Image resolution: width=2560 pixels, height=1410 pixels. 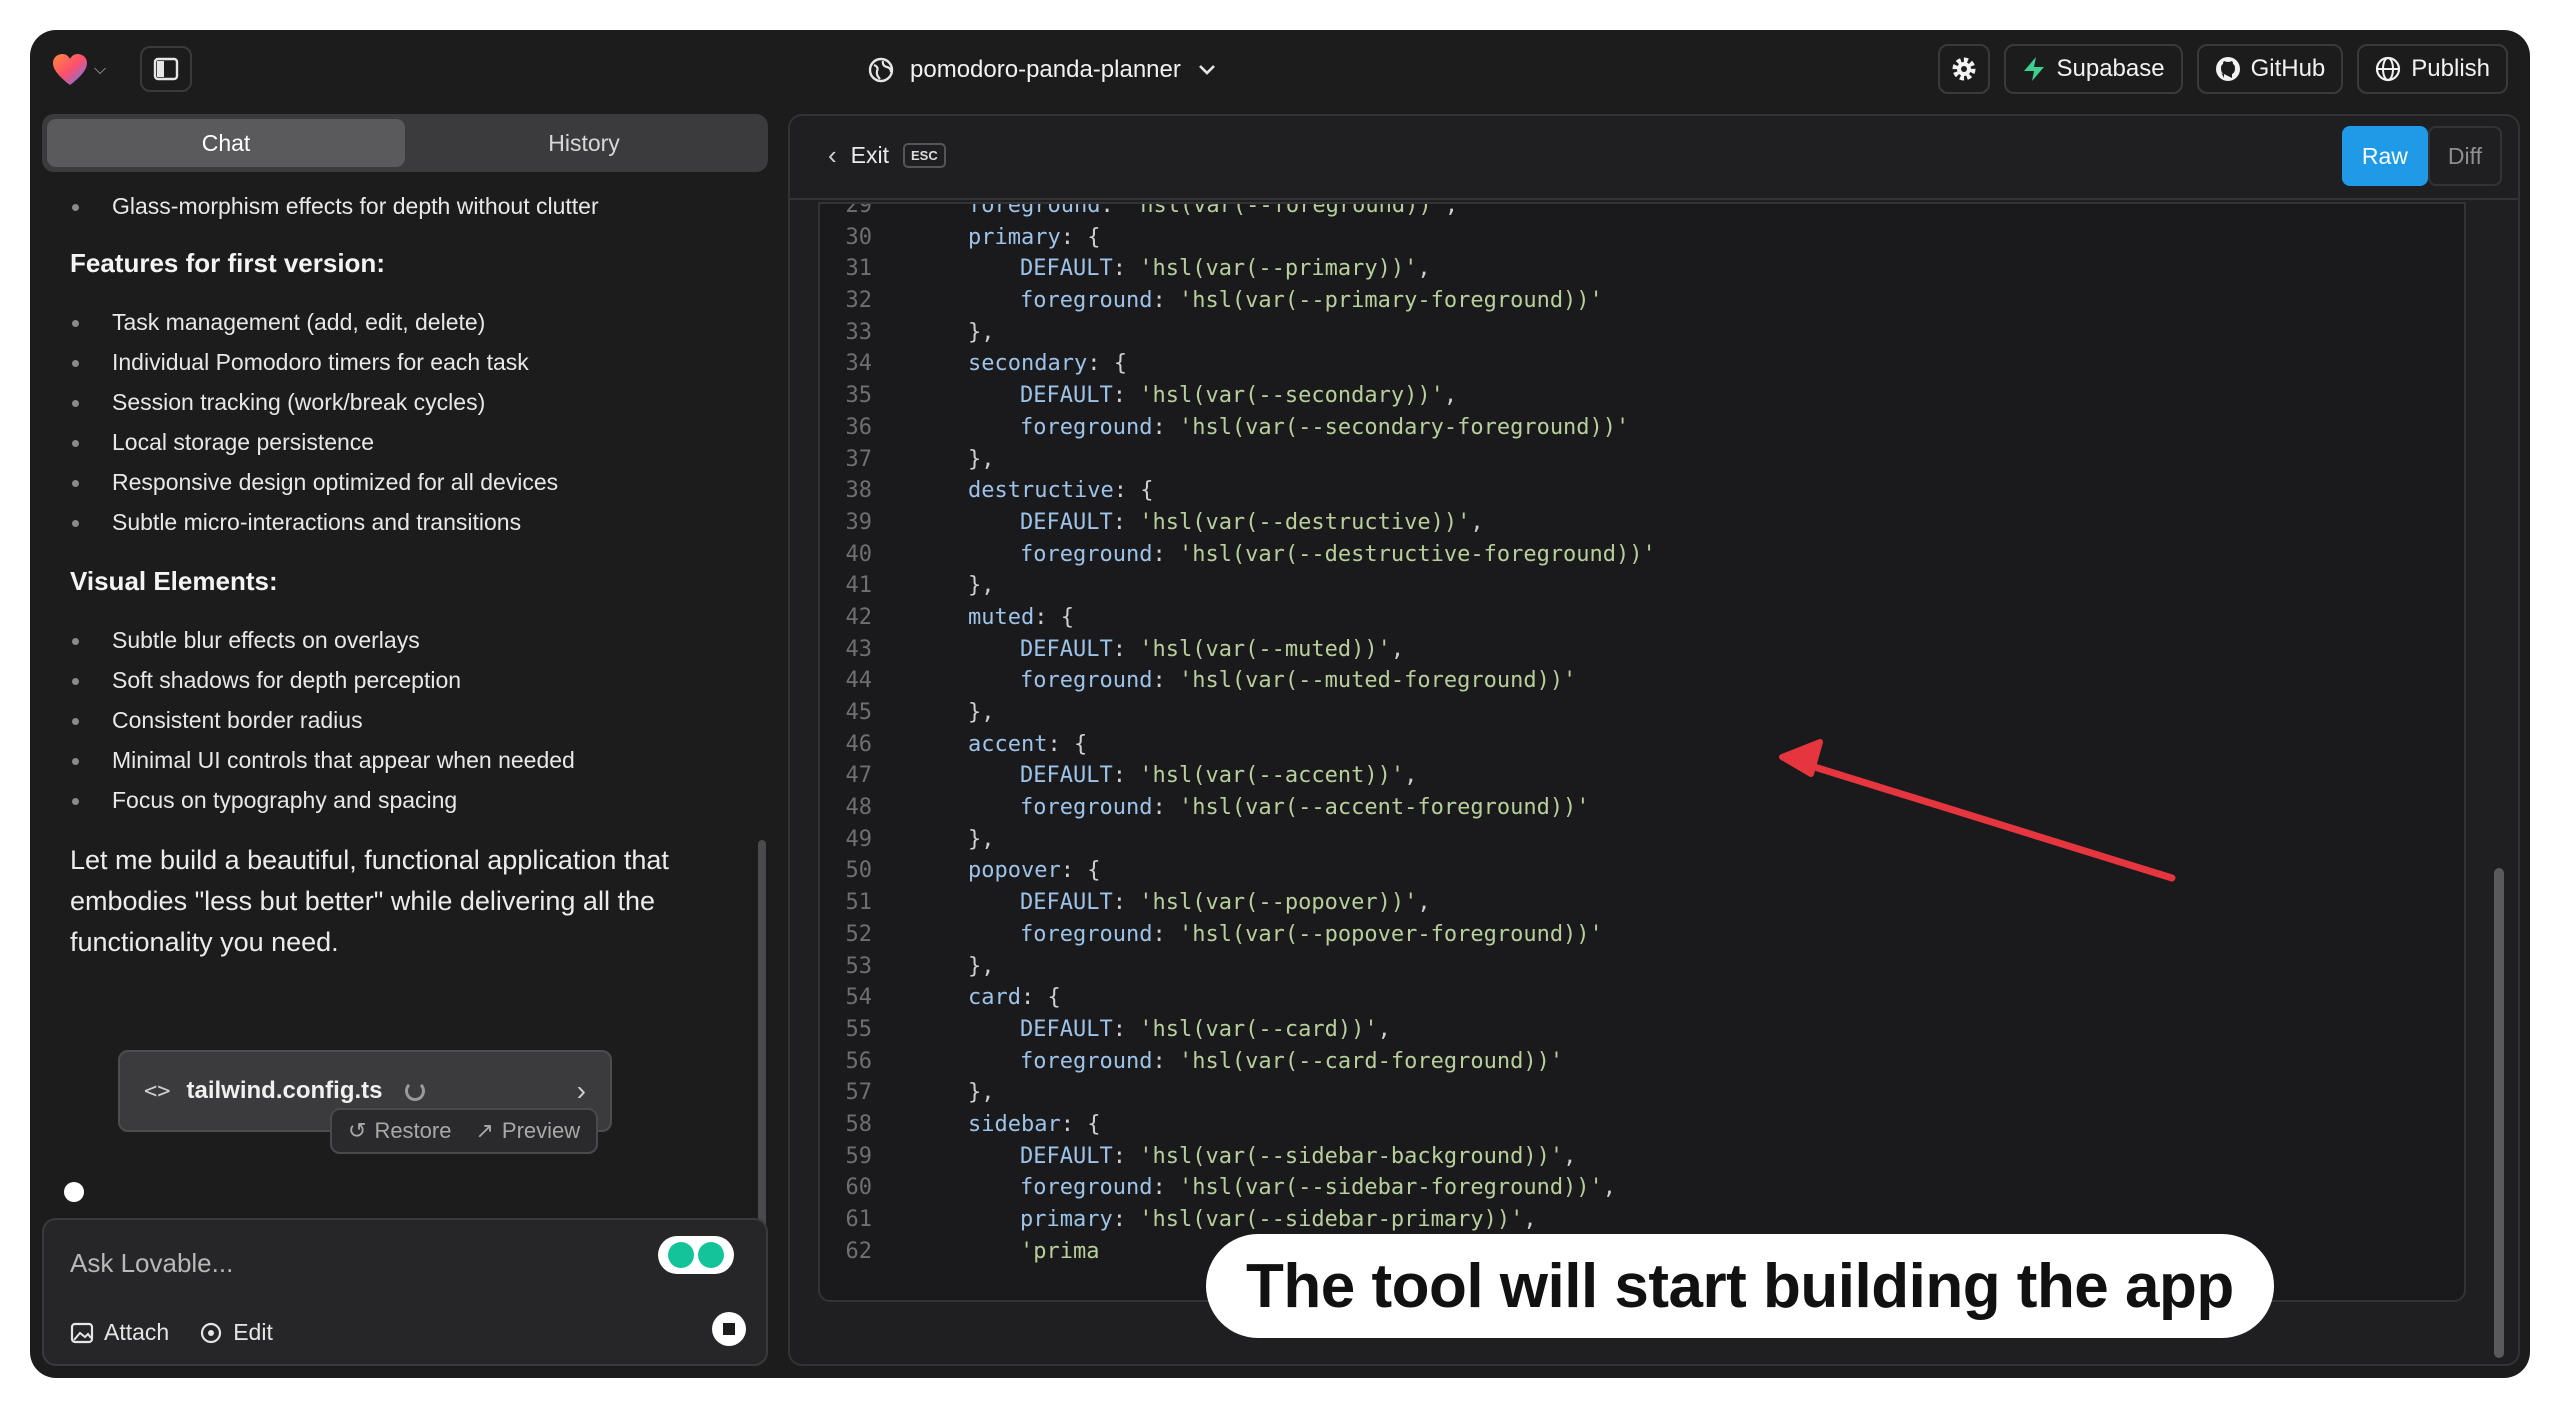 What do you see at coordinates (859, 871) in the screenshot?
I see `line-number: 50` at bounding box center [859, 871].